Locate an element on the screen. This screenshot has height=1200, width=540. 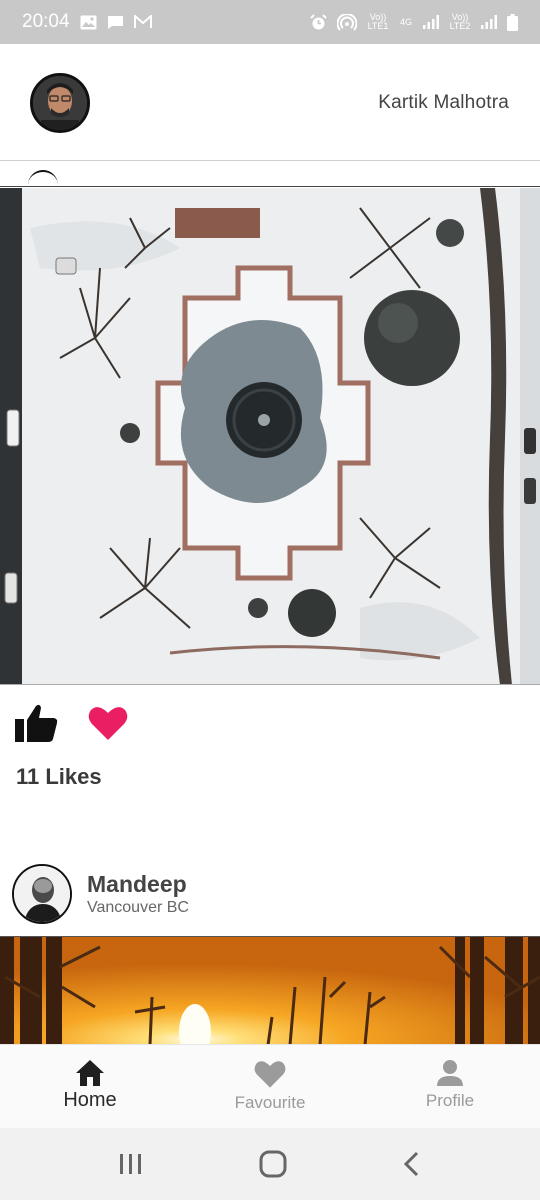
avatar-portrait is located at coordinates (60, 103).